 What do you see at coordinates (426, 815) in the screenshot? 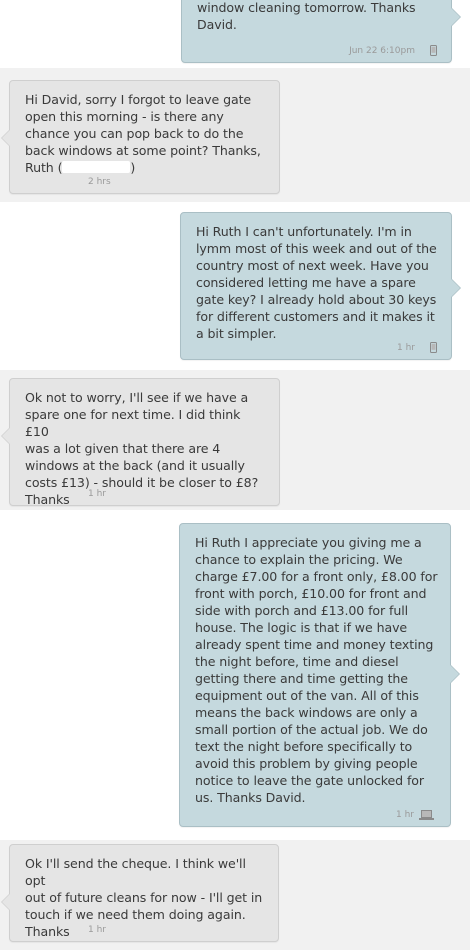
I see `laptop-icon` at bounding box center [426, 815].